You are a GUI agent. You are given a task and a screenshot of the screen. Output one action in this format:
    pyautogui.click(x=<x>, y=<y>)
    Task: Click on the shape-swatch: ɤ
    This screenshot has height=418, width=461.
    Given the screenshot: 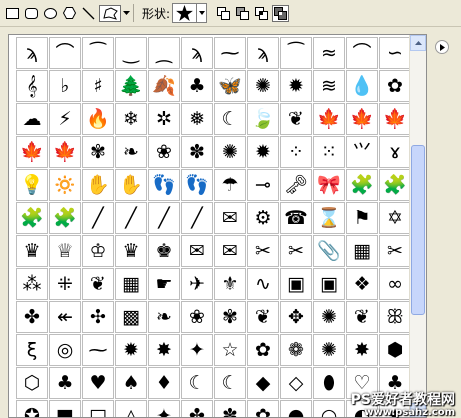 What is the action you would take?
    pyautogui.click(x=395, y=152)
    